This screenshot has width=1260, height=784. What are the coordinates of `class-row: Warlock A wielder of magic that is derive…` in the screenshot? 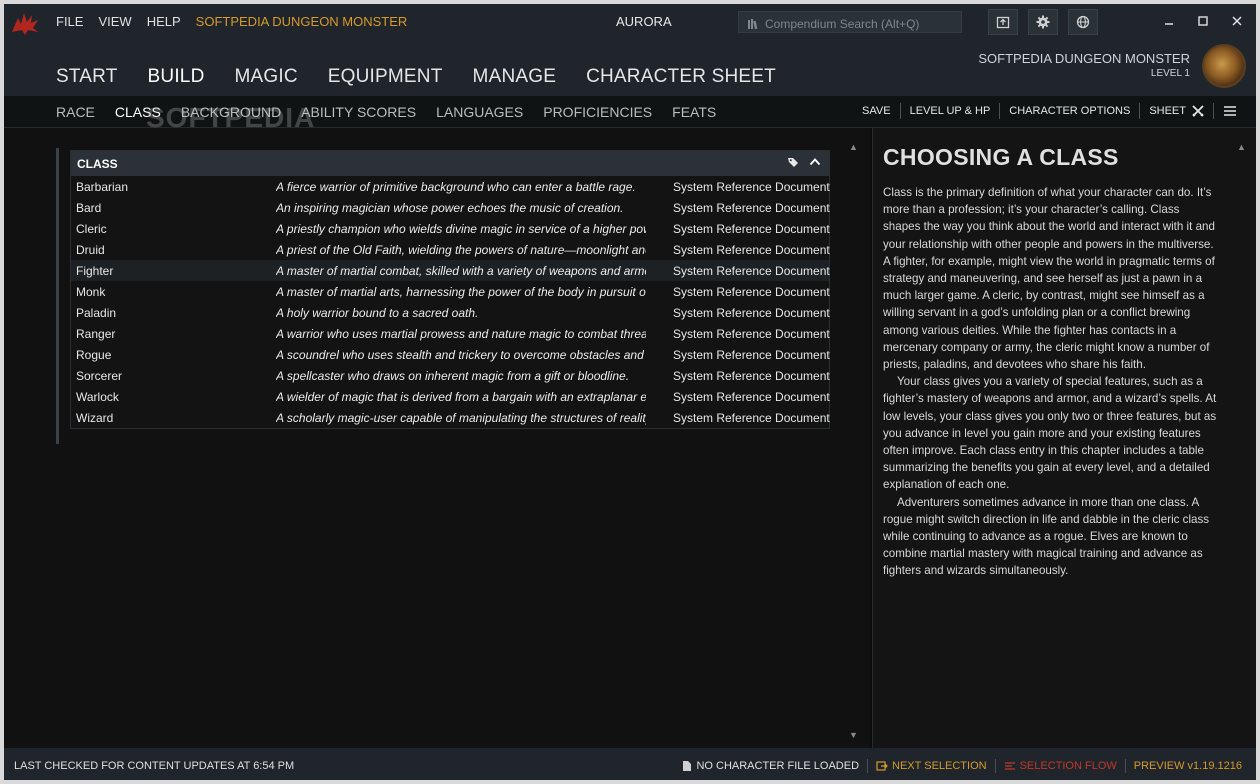 It's located at (450, 396).